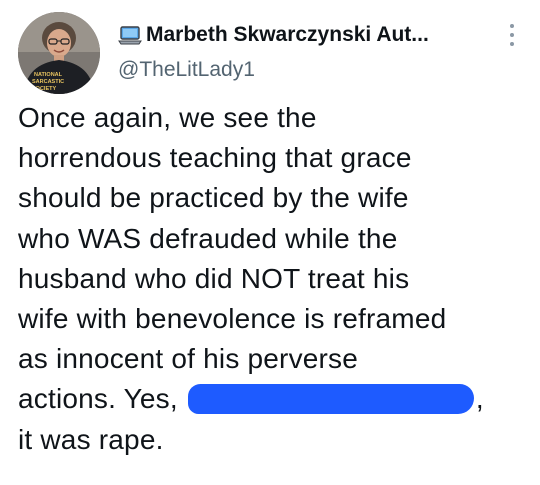  What do you see at coordinates (215, 158) in the screenshot?
I see `tweet-line: horrendous teaching that grace` at bounding box center [215, 158].